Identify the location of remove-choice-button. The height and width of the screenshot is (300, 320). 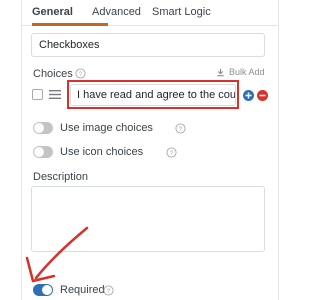
(262, 95).